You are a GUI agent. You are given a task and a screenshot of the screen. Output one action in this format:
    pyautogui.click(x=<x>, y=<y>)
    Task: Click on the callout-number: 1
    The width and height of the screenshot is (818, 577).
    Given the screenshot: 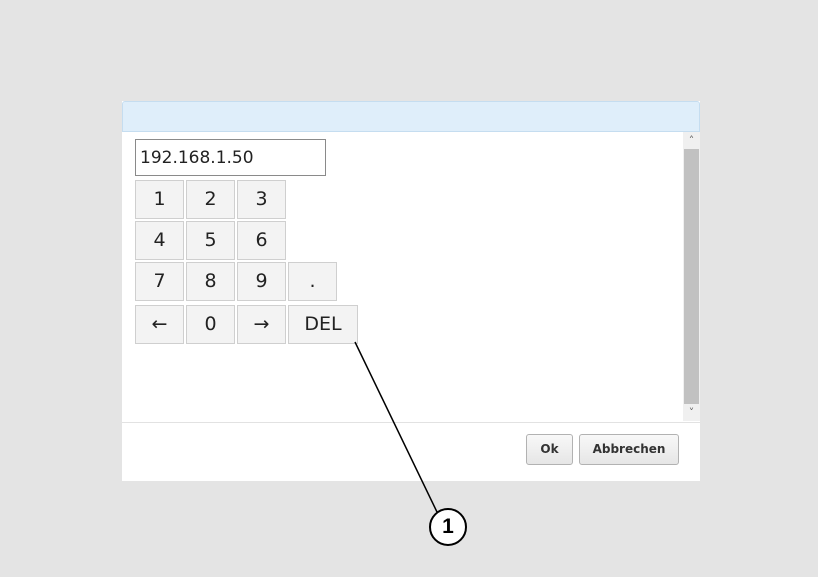 What is the action you would take?
    pyautogui.click(x=448, y=526)
    